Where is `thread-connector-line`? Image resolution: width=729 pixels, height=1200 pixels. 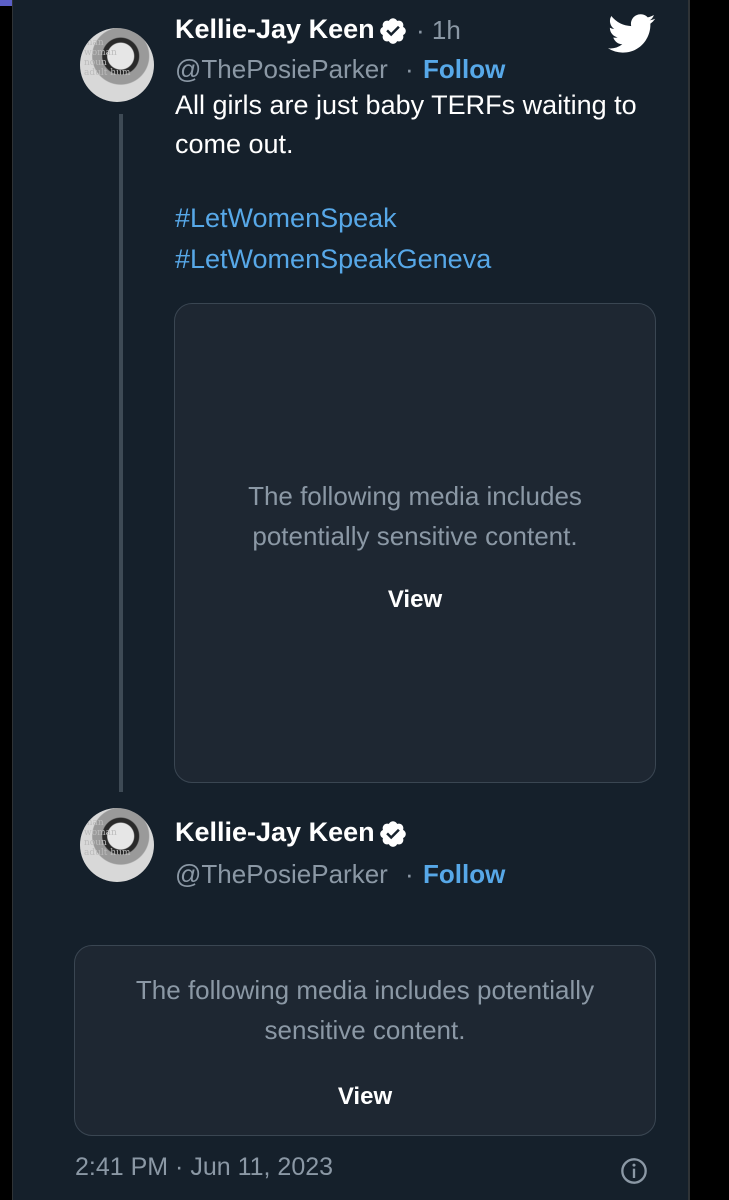 thread-connector-line is located at coordinates (121, 453).